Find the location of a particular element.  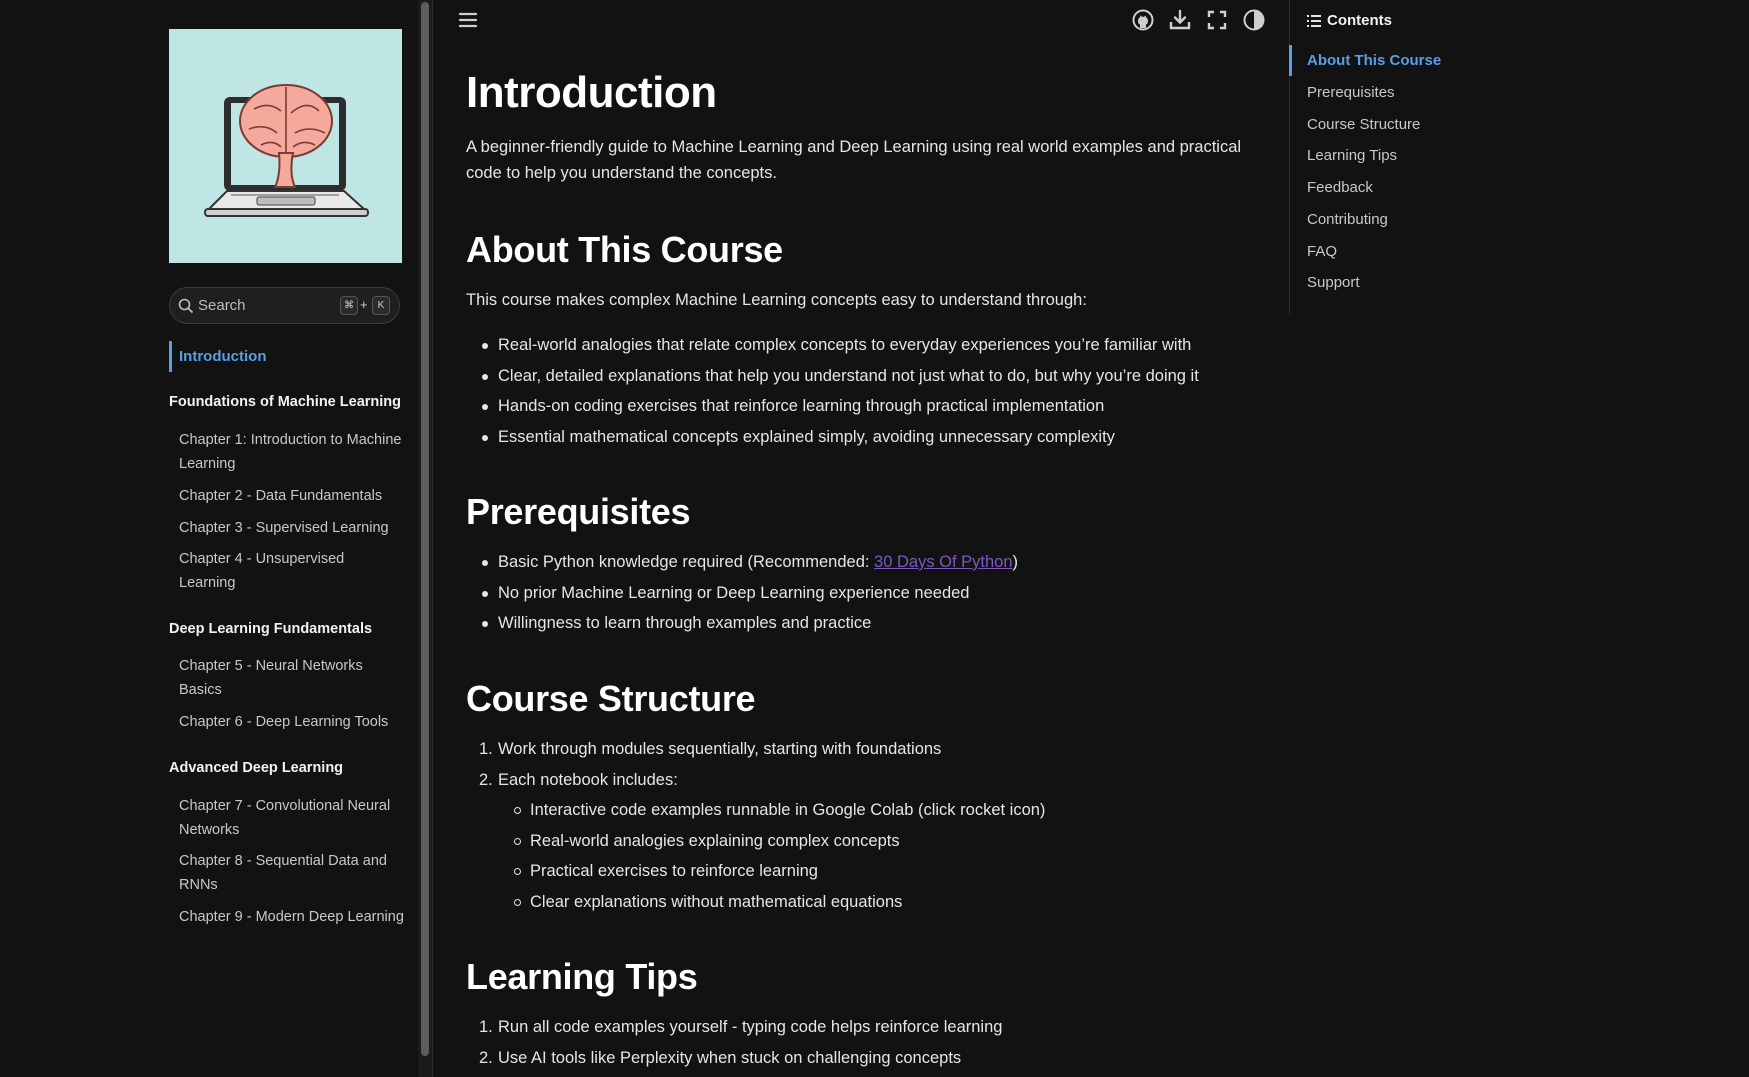

sidebar-item-chapter-6: Chapter 6 - Deep Learning Tools is located at coordinates (291, 722).